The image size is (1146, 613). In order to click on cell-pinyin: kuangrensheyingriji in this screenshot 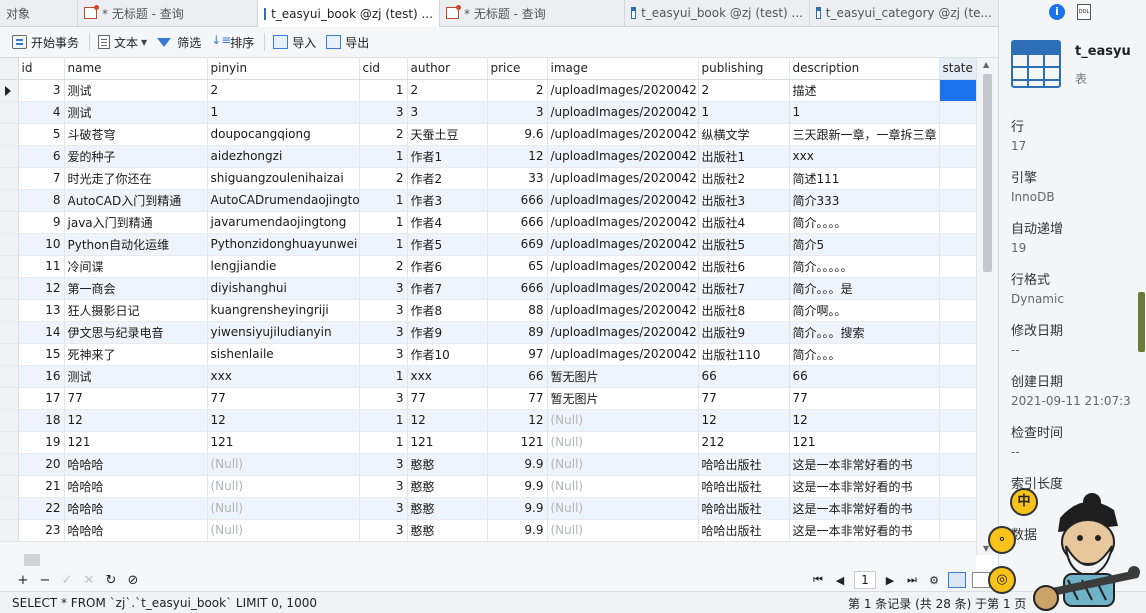, I will do `click(283, 310)`.